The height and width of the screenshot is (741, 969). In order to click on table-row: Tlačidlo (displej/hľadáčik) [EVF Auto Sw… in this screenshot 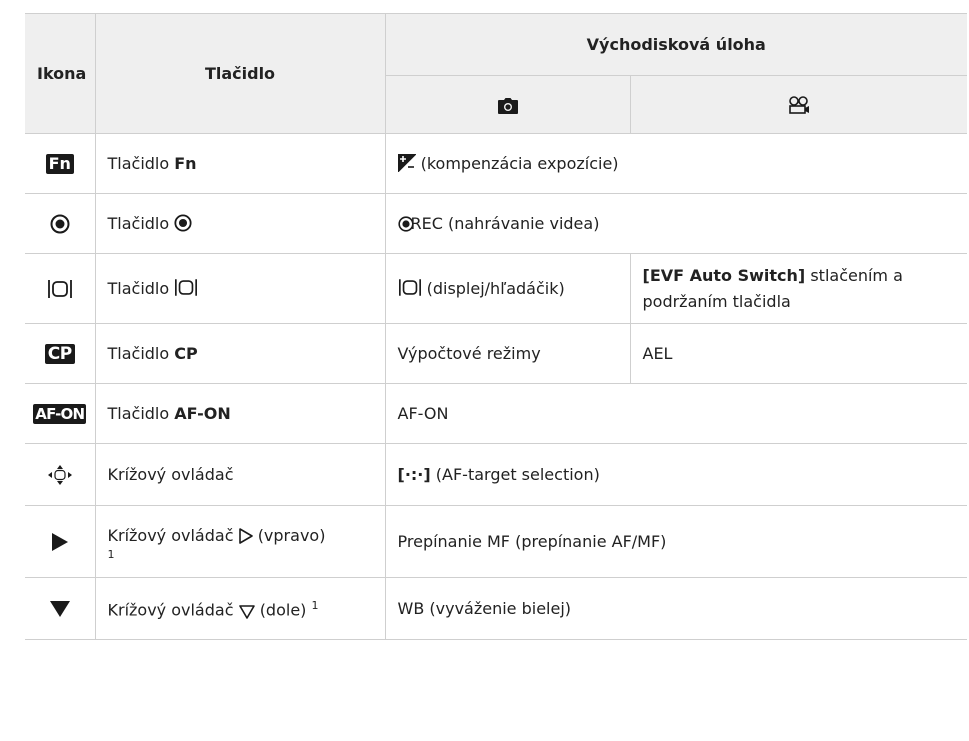, I will do `click(496, 288)`.